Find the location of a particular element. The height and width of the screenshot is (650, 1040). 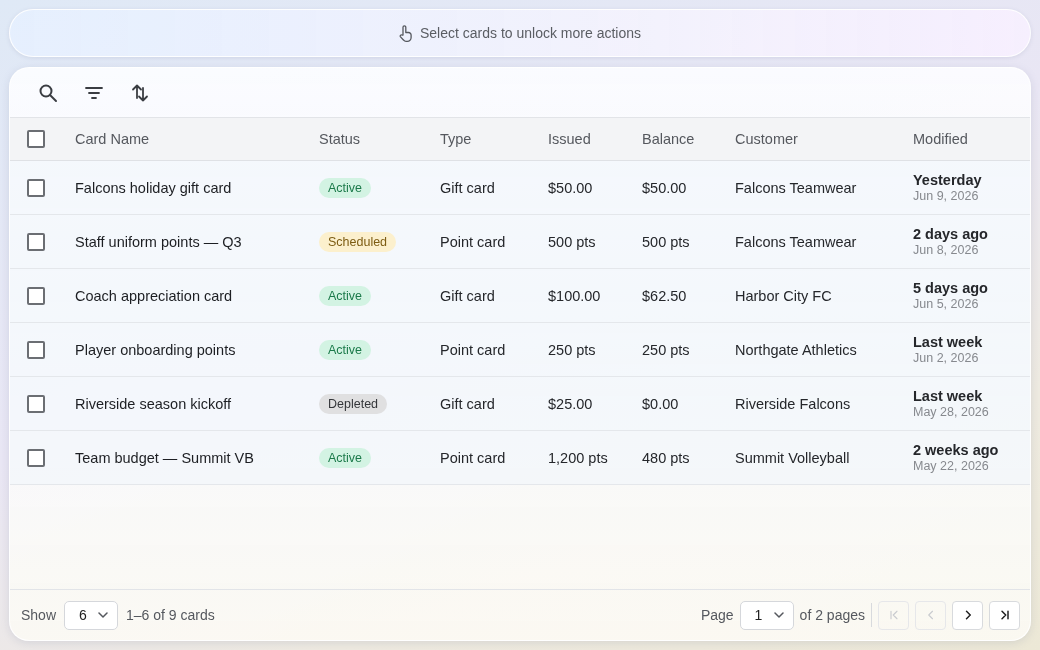

chevron-bar-right-icon is located at coordinates (1004, 615).